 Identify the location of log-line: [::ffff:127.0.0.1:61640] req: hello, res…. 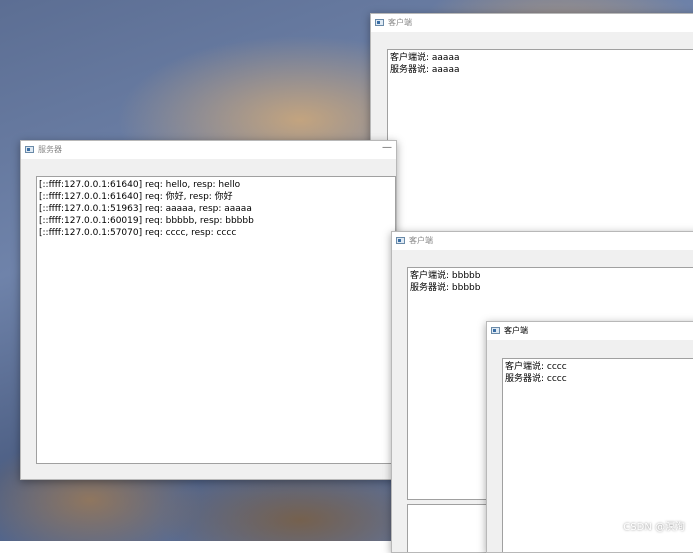
(140, 185).